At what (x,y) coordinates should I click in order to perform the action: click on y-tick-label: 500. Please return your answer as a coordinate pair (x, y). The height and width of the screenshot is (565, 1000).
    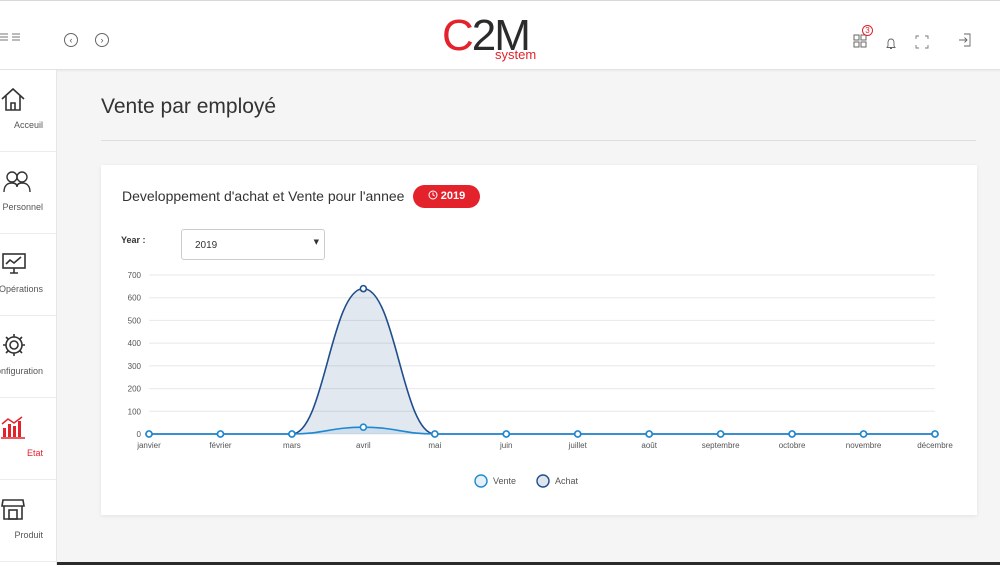
    Looking at the image, I should click on (135, 320).